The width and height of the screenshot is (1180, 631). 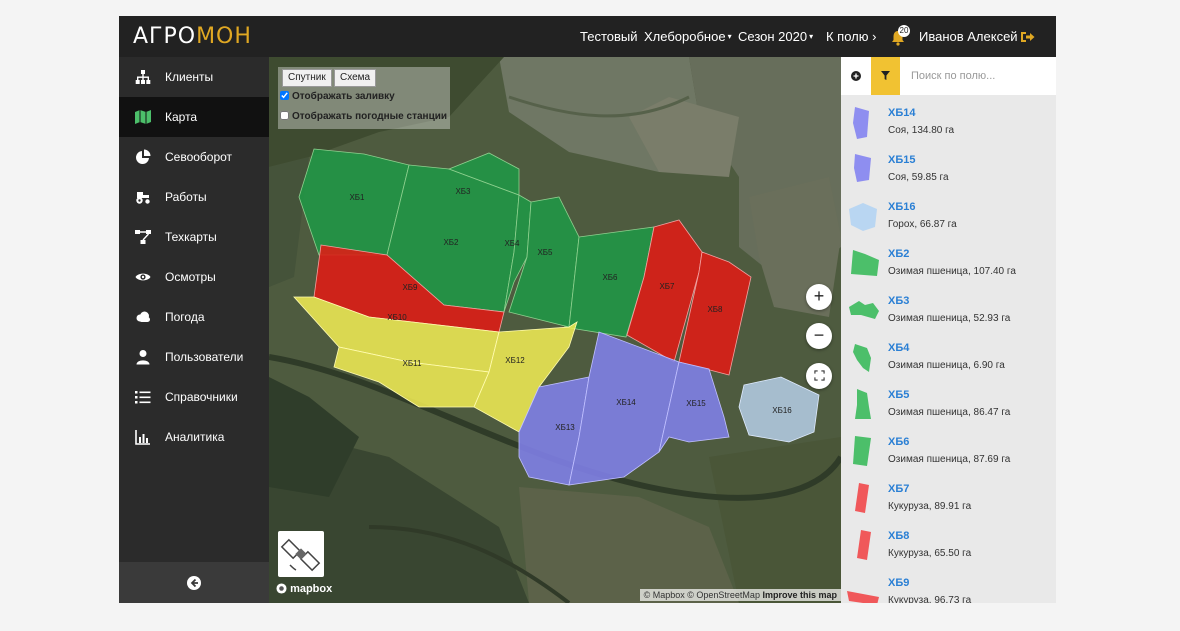 What do you see at coordinates (610, 277) in the screenshot?
I see `field-label-xb6: ХБ6` at bounding box center [610, 277].